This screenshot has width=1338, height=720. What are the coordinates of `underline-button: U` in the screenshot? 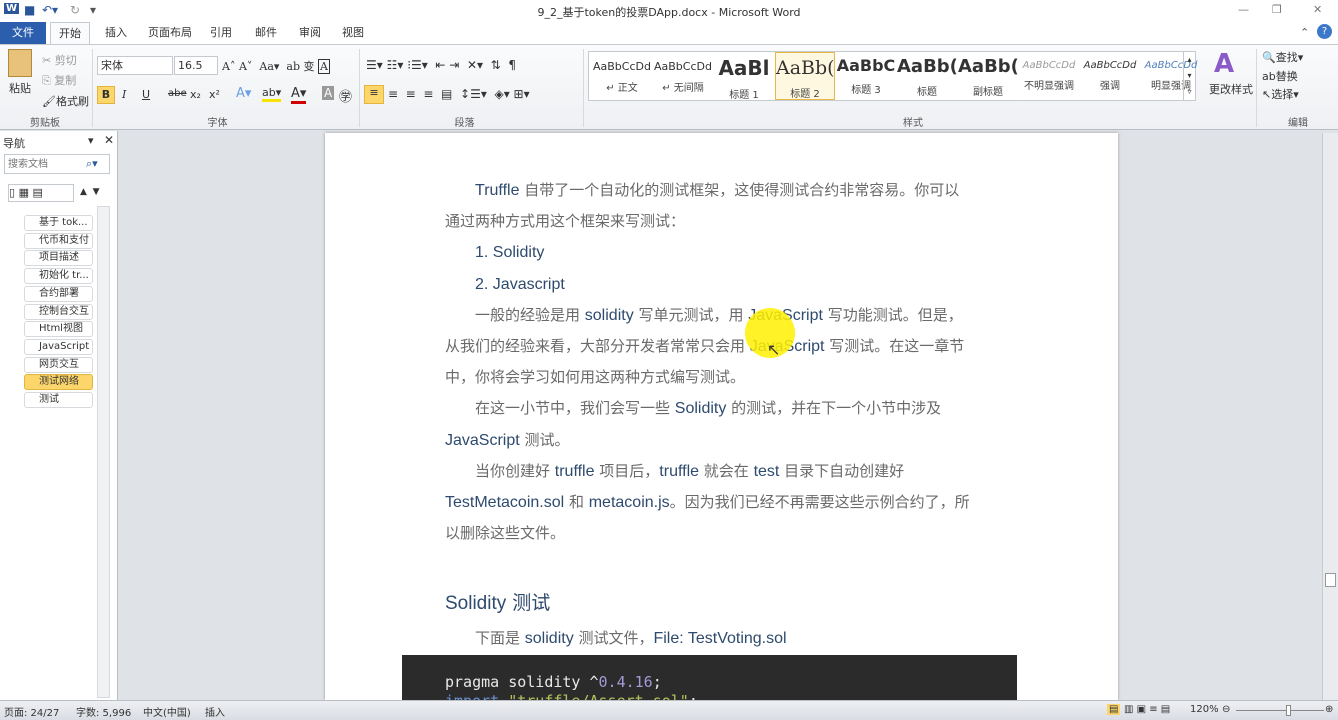 It's located at (146, 94).